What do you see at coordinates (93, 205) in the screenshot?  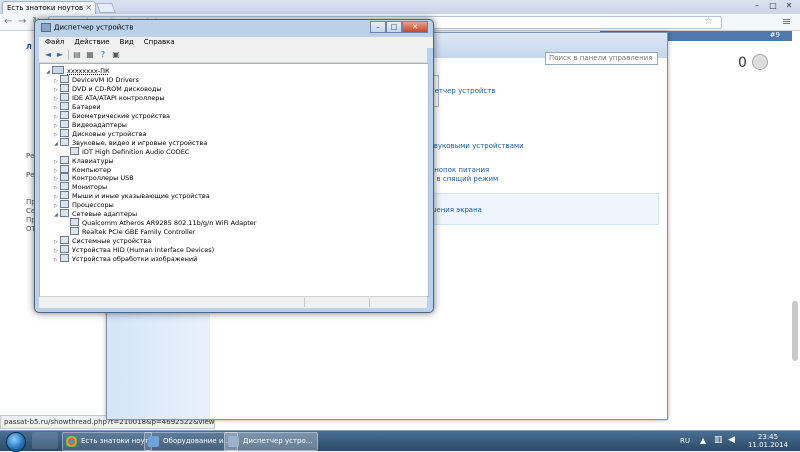 I see `device-label: Процессоры` at bounding box center [93, 205].